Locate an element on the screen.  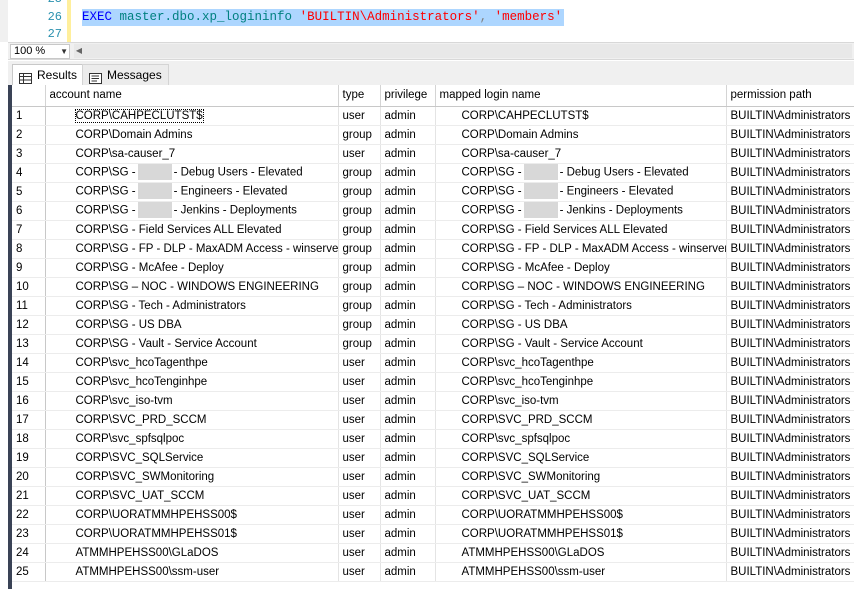
cell-account-name: CORP\svc_hcoTagenthpe is located at coordinates (192, 363).